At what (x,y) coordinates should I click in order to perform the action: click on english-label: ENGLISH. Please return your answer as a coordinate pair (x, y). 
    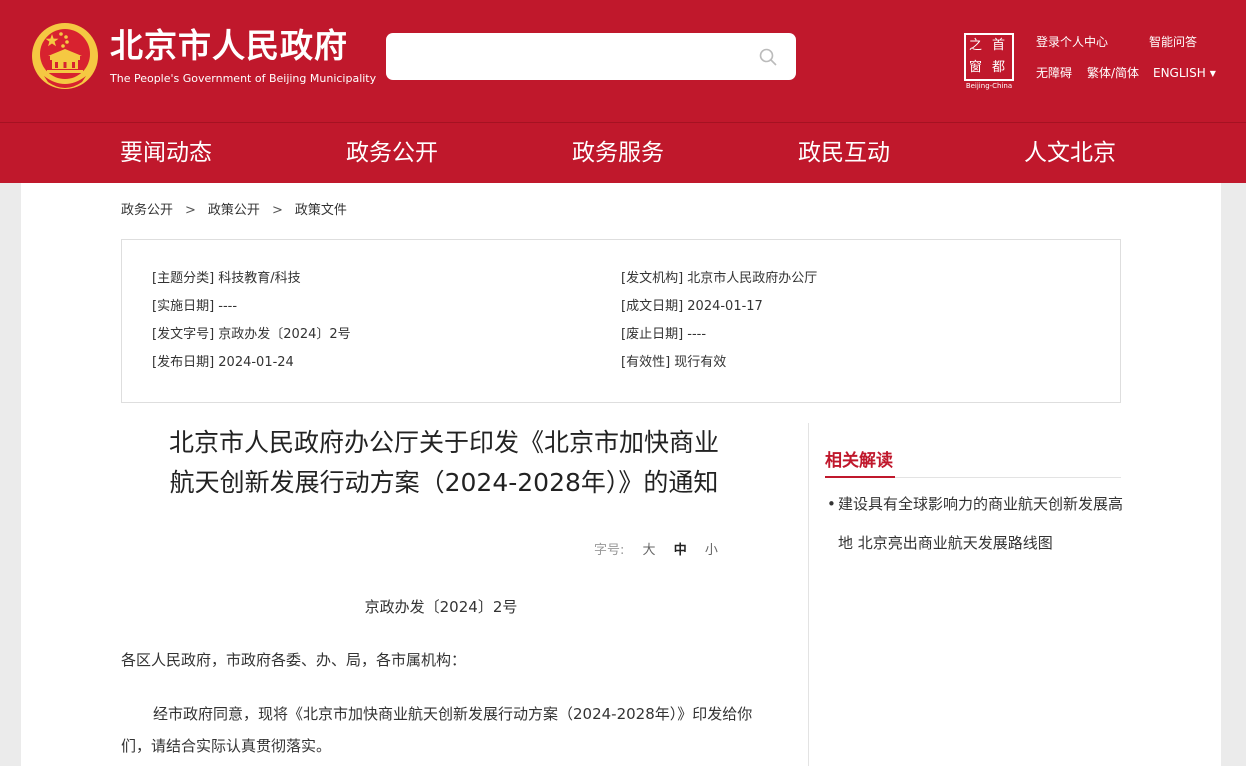
    Looking at the image, I should click on (1179, 73).